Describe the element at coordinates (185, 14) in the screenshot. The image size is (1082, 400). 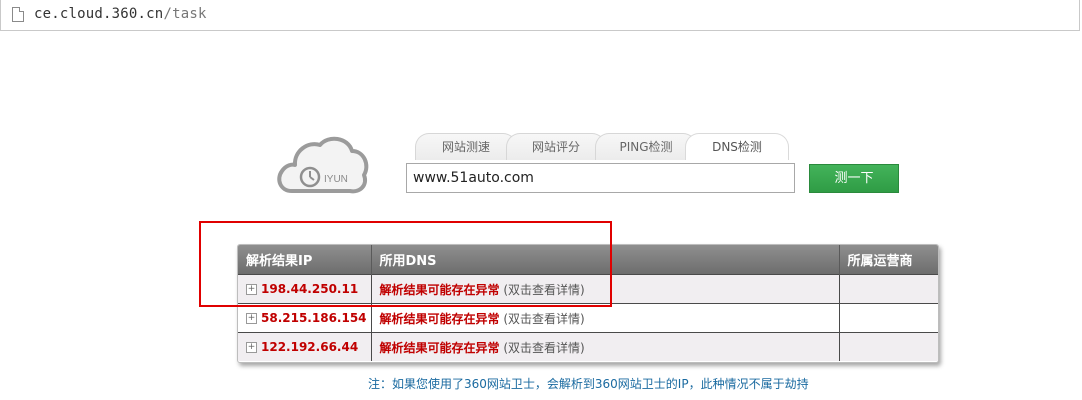
I see `url-path: /task` at that location.